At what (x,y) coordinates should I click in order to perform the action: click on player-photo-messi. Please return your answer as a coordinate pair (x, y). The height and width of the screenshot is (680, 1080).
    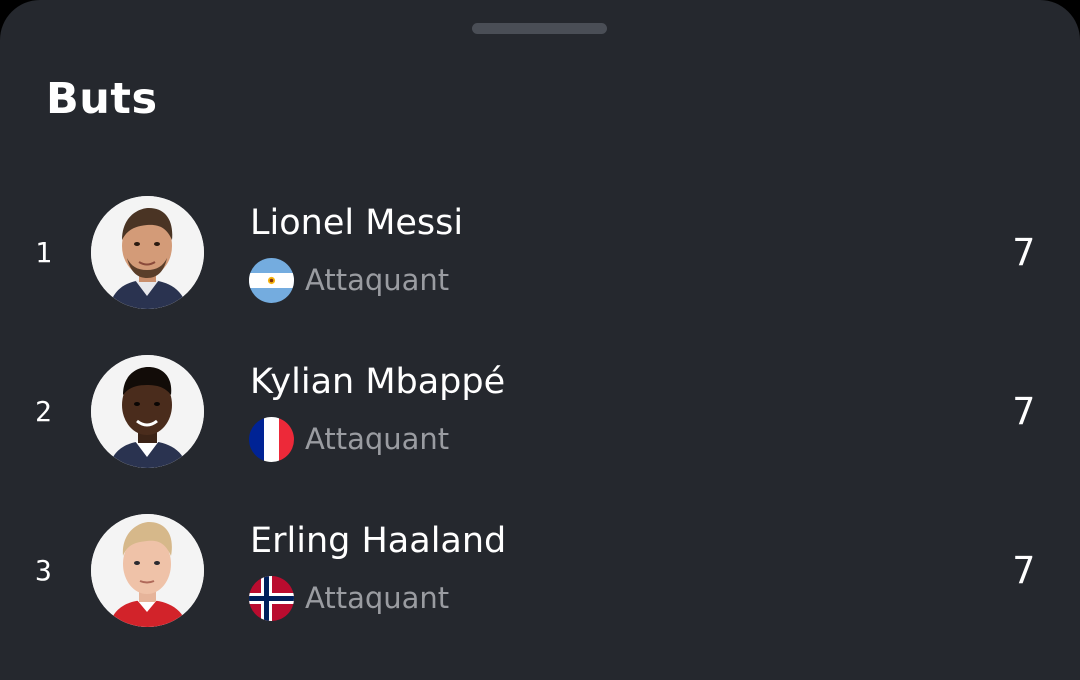
    Looking at the image, I should click on (147, 252).